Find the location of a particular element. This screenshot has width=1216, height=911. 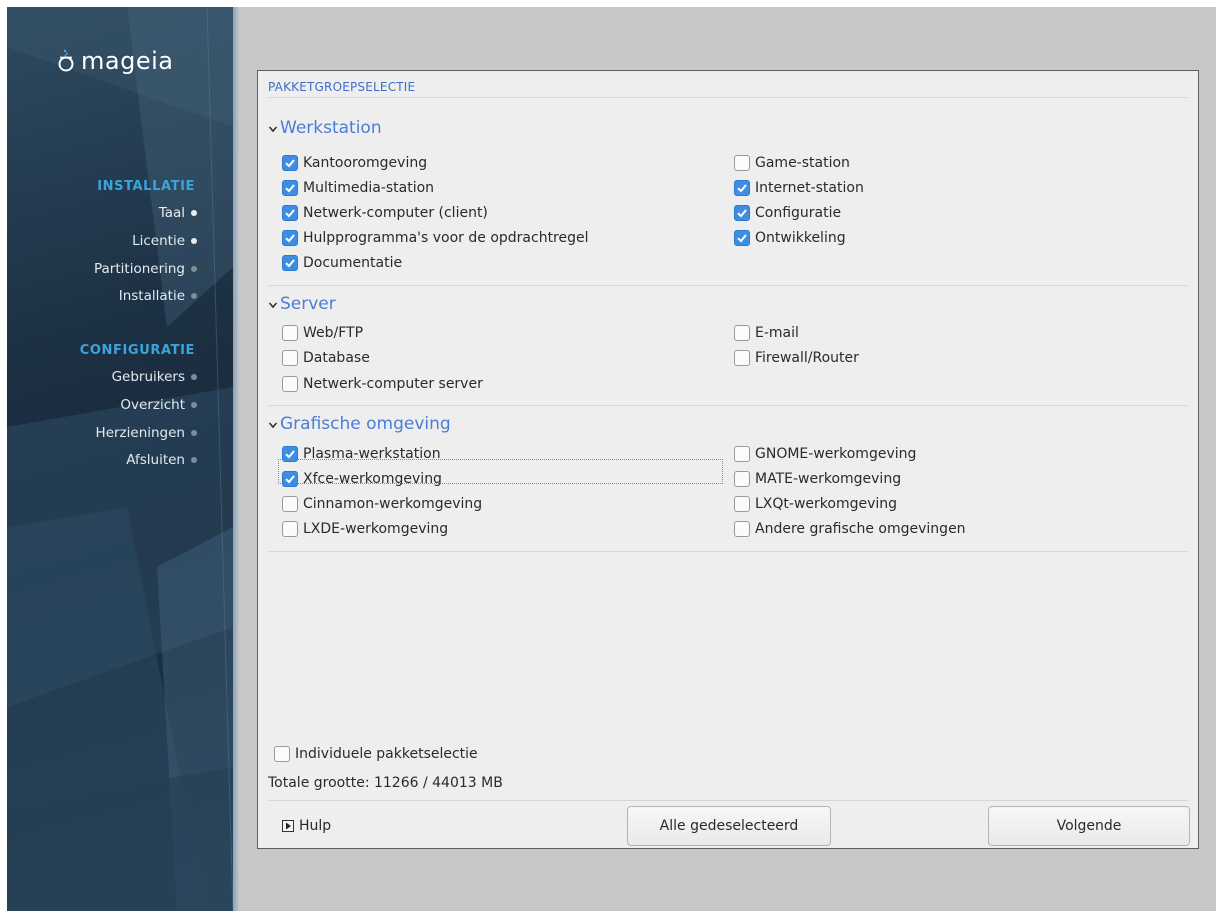

option-netwerk-computer-client: Netwerk-computer (client) is located at coordinates (385, 213).